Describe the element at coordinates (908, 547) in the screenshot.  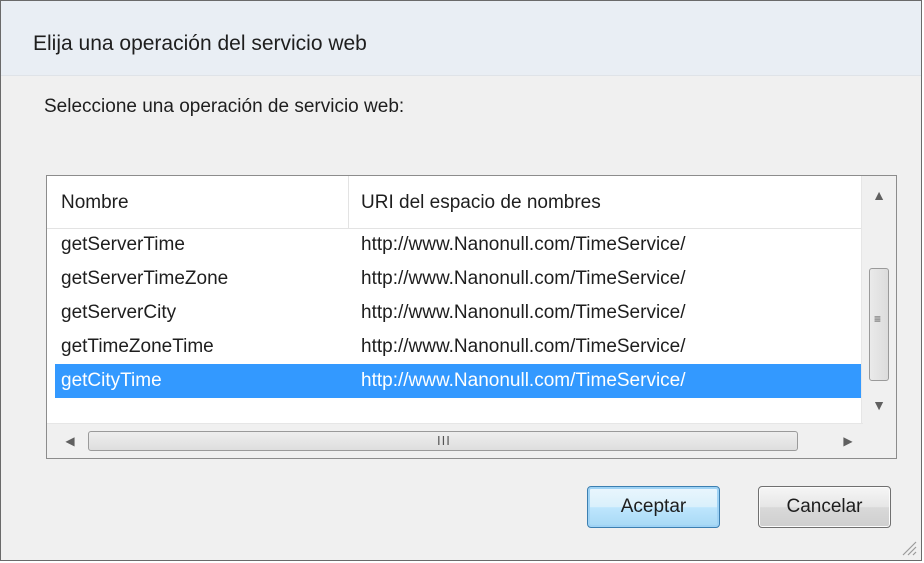
I see `resize-grip-icon` at that location.